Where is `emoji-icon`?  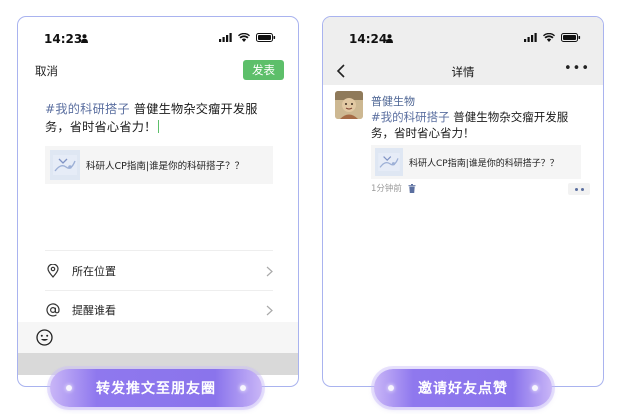 emoji-icon is located at coordinates (44, 337).